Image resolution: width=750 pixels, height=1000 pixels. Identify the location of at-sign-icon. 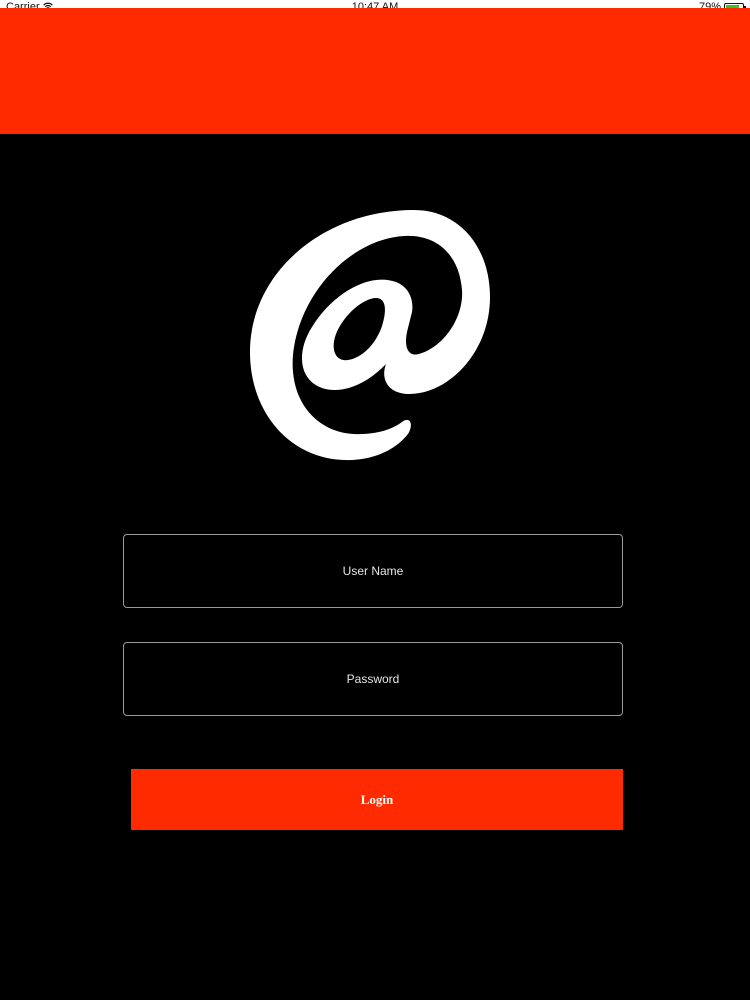
(370, 335).